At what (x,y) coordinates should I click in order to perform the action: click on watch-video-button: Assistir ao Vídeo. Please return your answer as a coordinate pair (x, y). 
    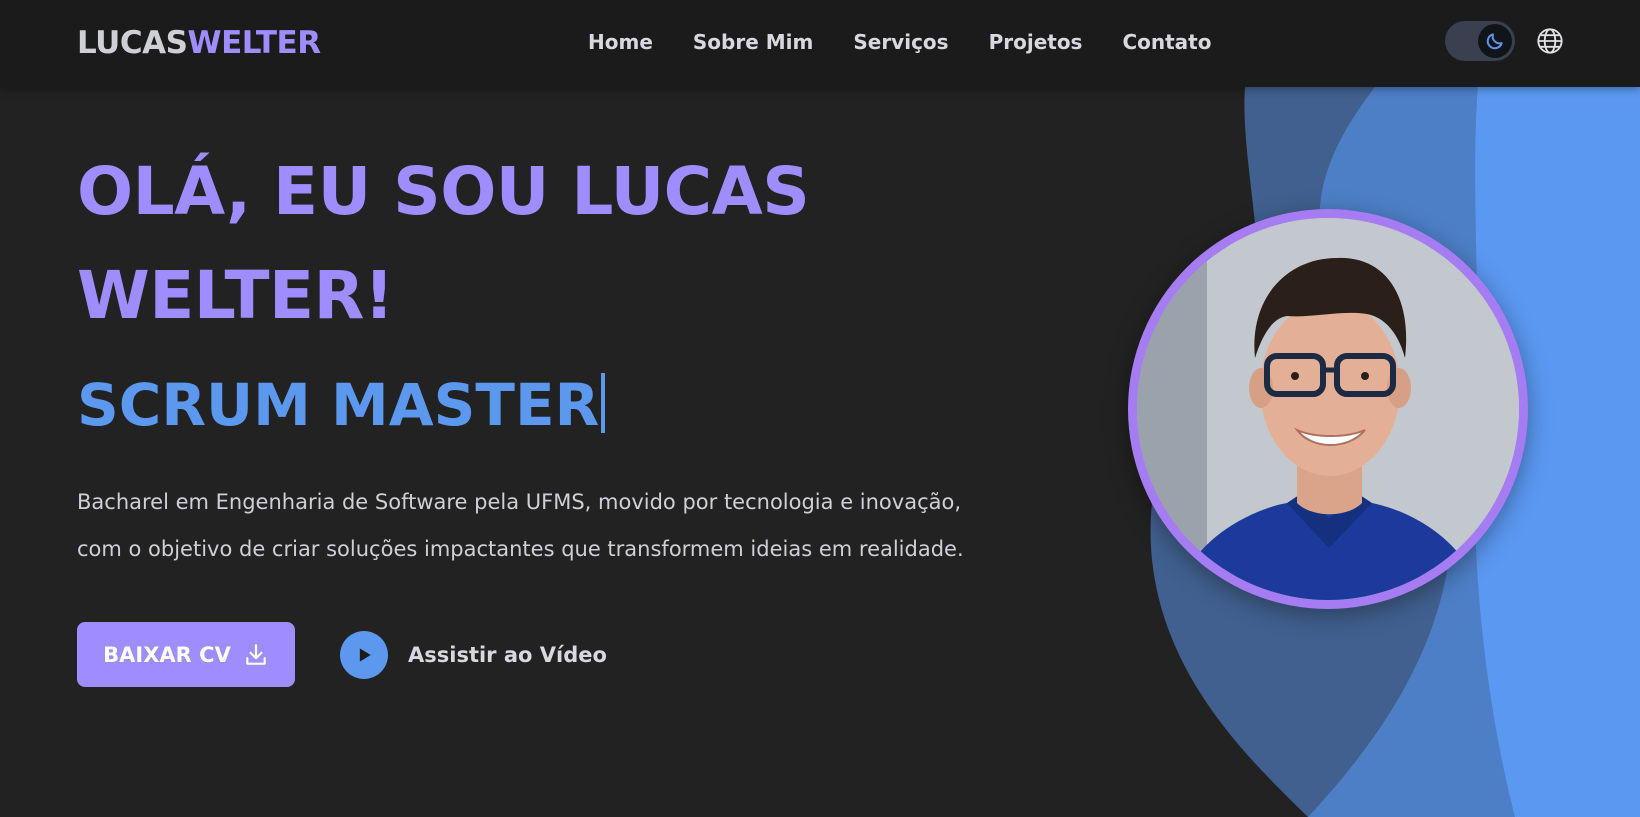
    Looking at the image, I should click on (473, 655).